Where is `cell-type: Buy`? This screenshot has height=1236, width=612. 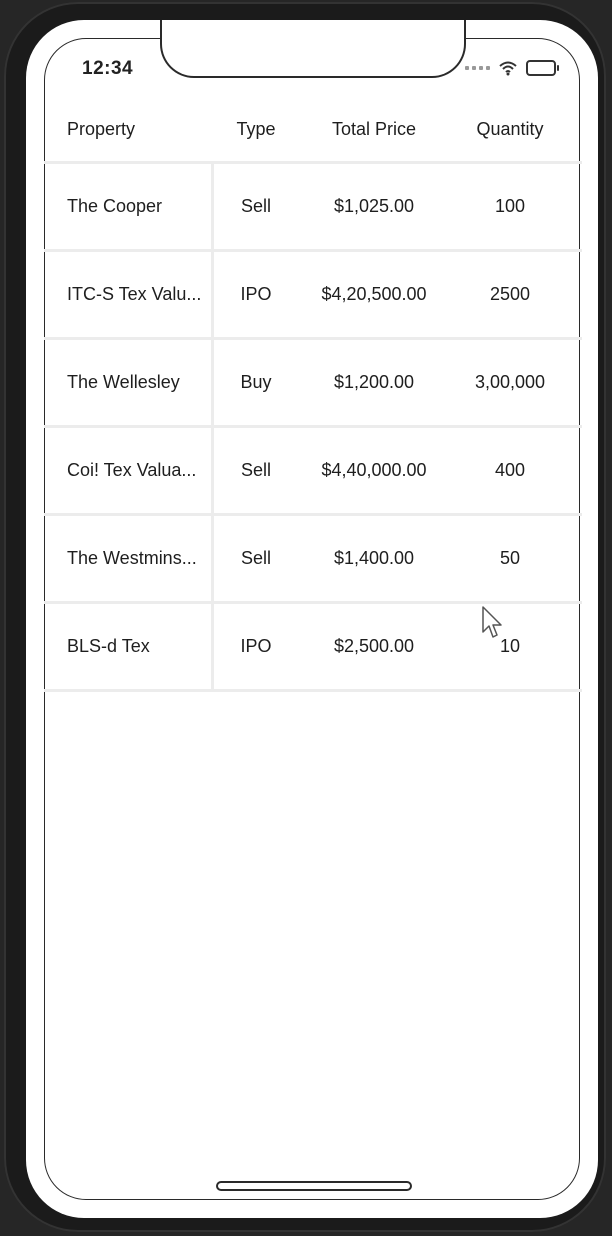 cell-type: Buy is located at coordinates (256, 382).